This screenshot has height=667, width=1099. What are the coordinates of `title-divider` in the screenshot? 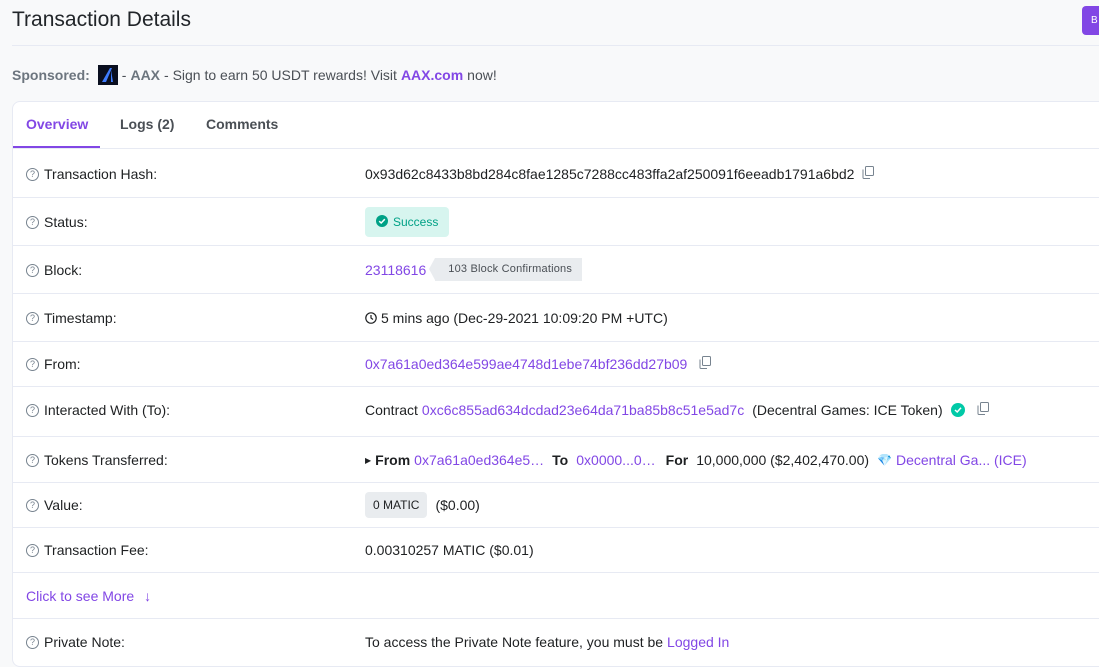 It's located at (555, 45).